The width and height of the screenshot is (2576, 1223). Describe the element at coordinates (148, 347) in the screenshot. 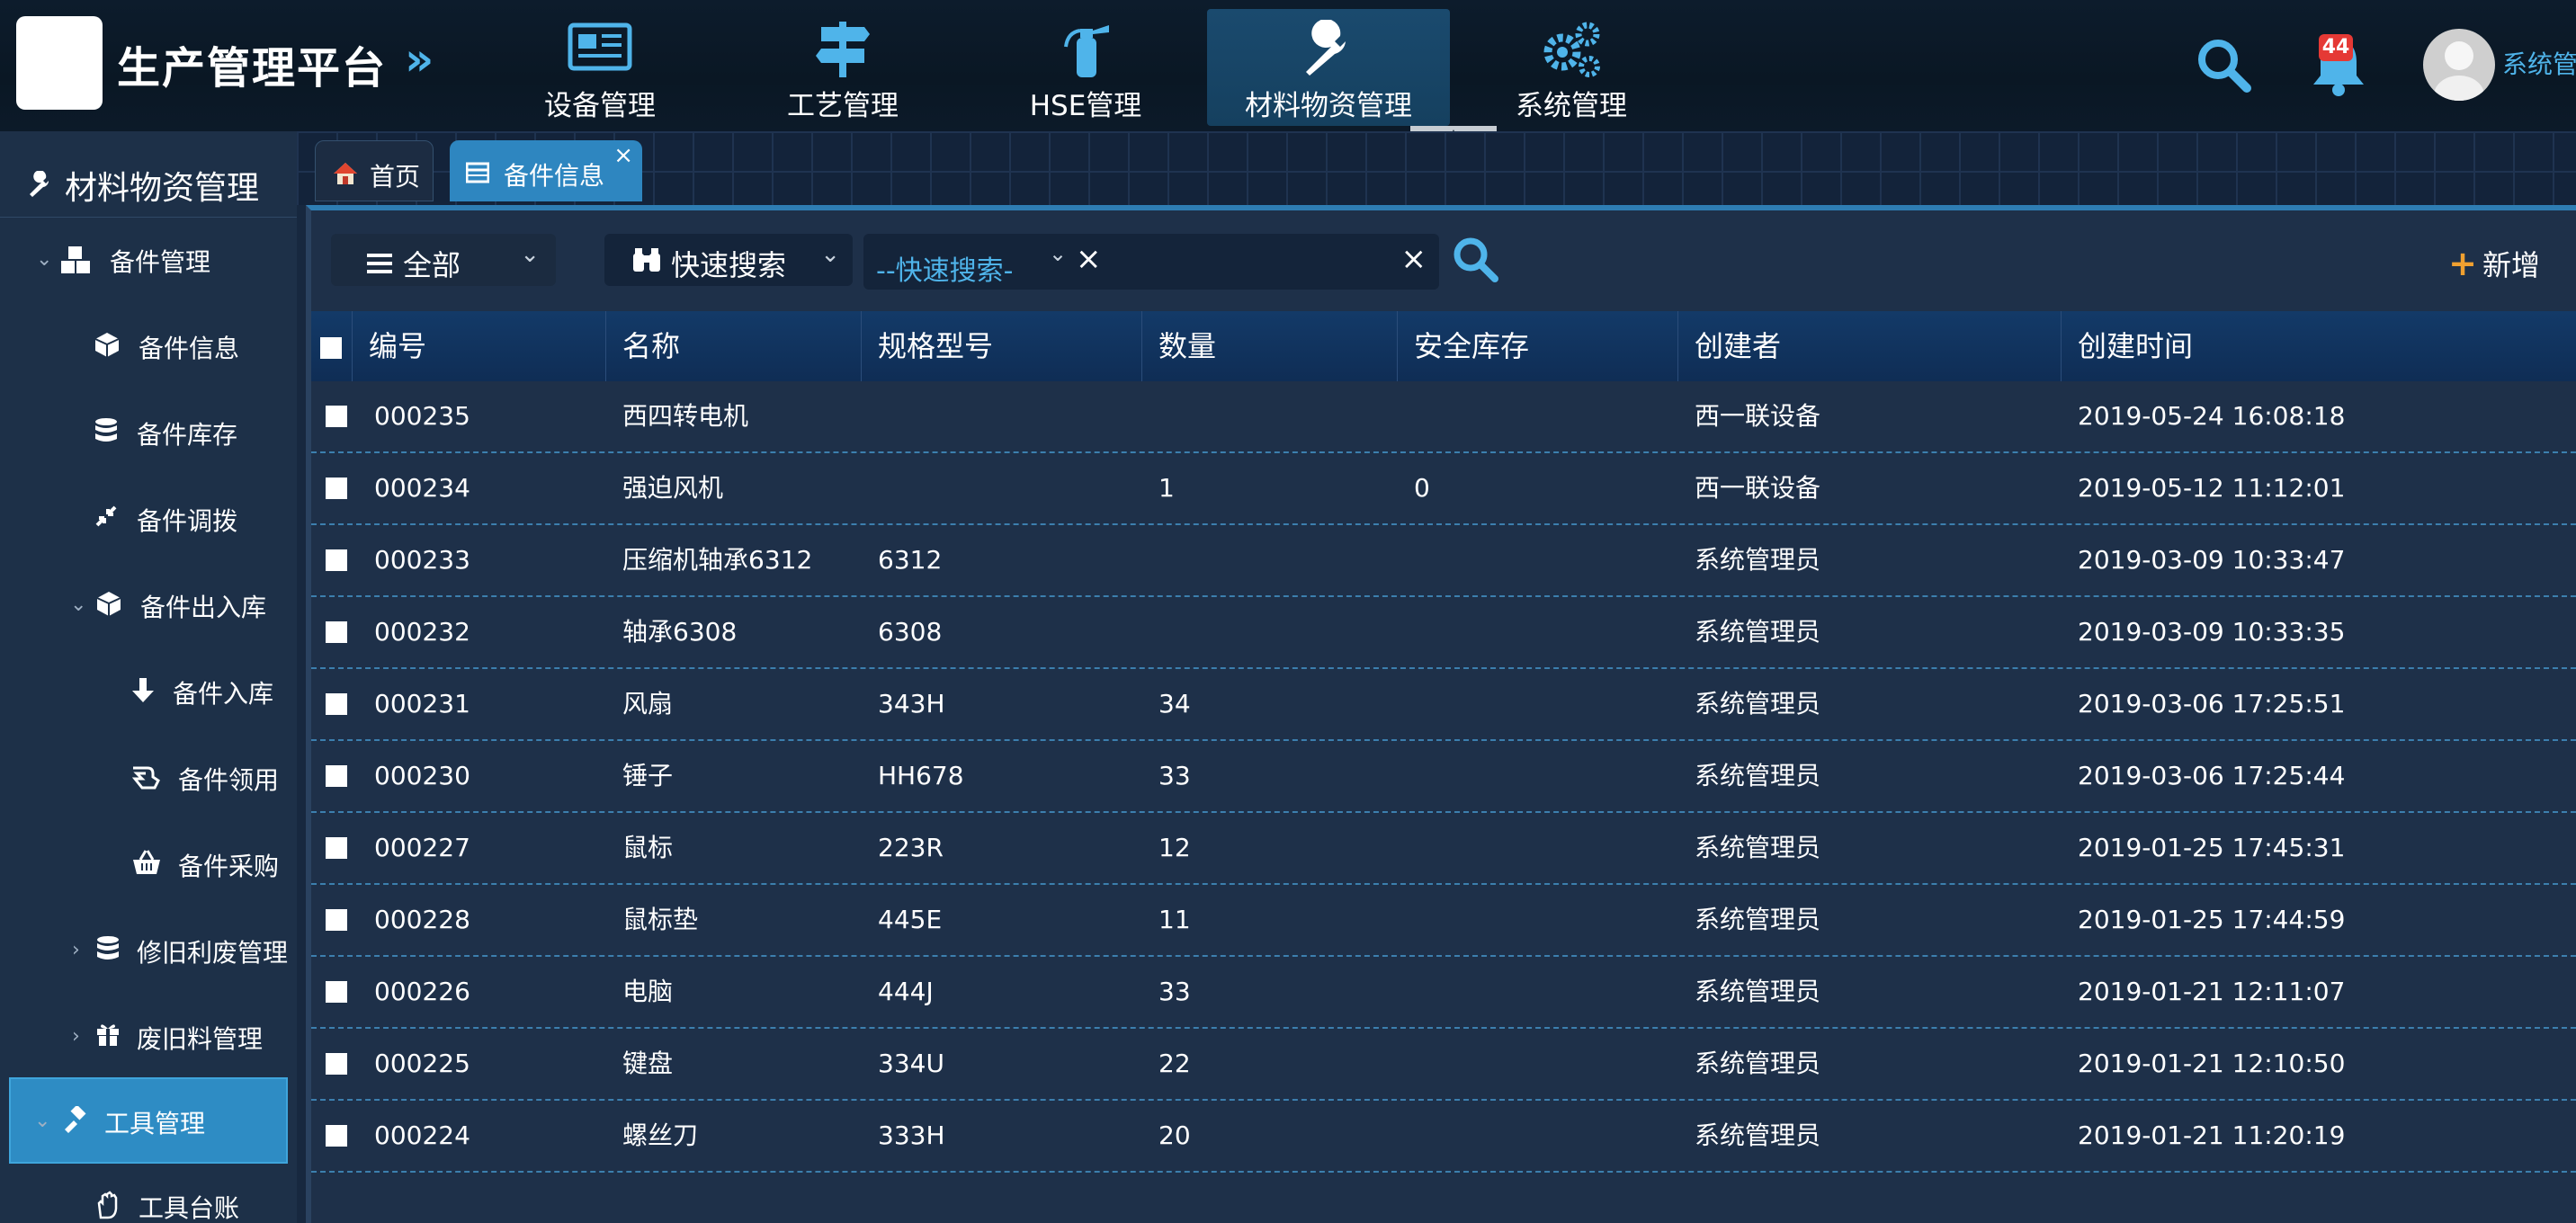

I see `sidebar-item-spare-parts-info: 备件信息` at that location.